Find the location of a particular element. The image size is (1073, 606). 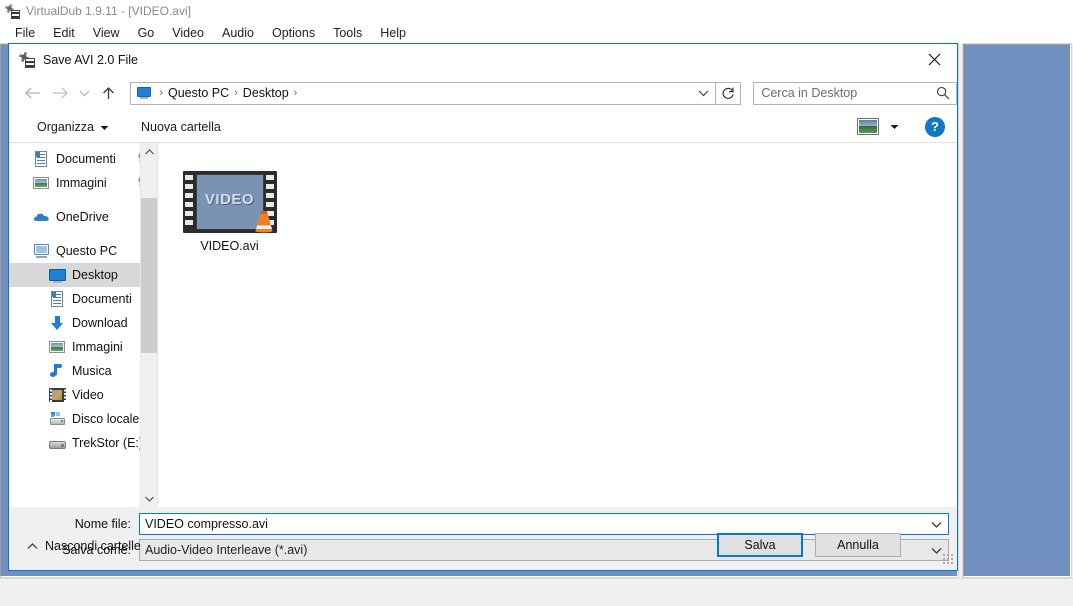

command-bar: Organizza Nuova cartella ? is located at coordinates (483, 127).